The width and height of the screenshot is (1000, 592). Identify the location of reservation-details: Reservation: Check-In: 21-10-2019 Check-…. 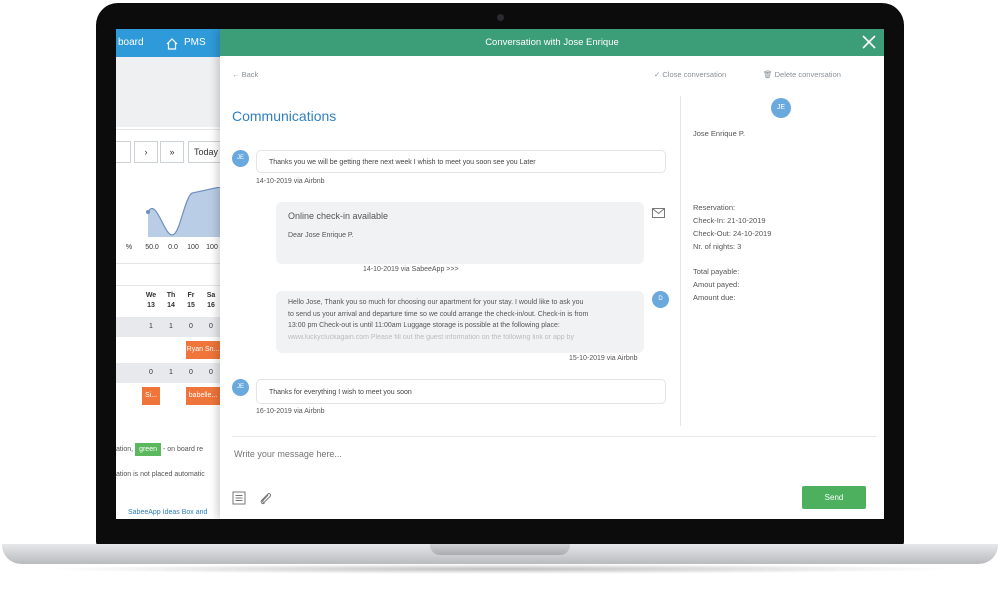
(732, 227).